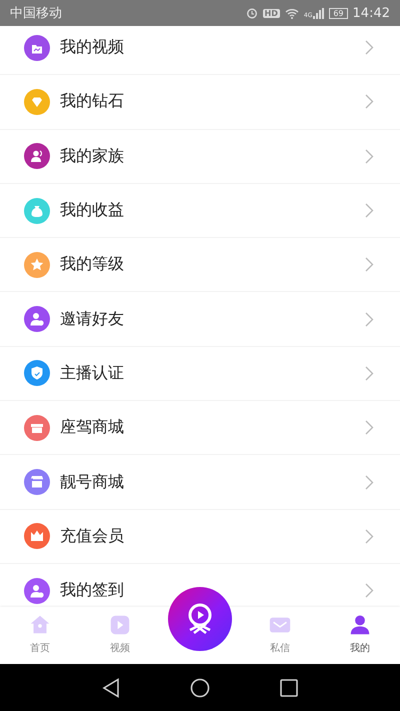  I want to click on home-button, so click(200, 688).